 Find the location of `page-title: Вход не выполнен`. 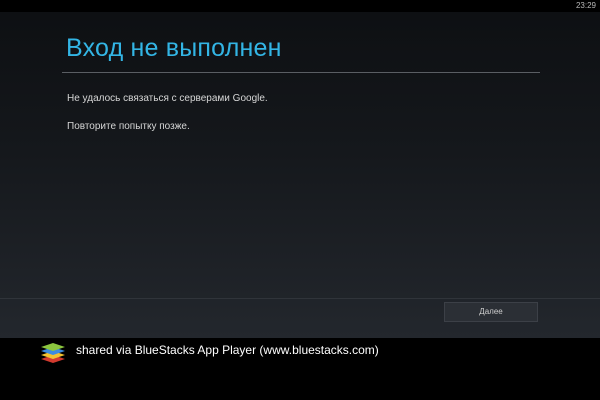

page-title: Вход не выполнен is located at coordinates (174, 48).